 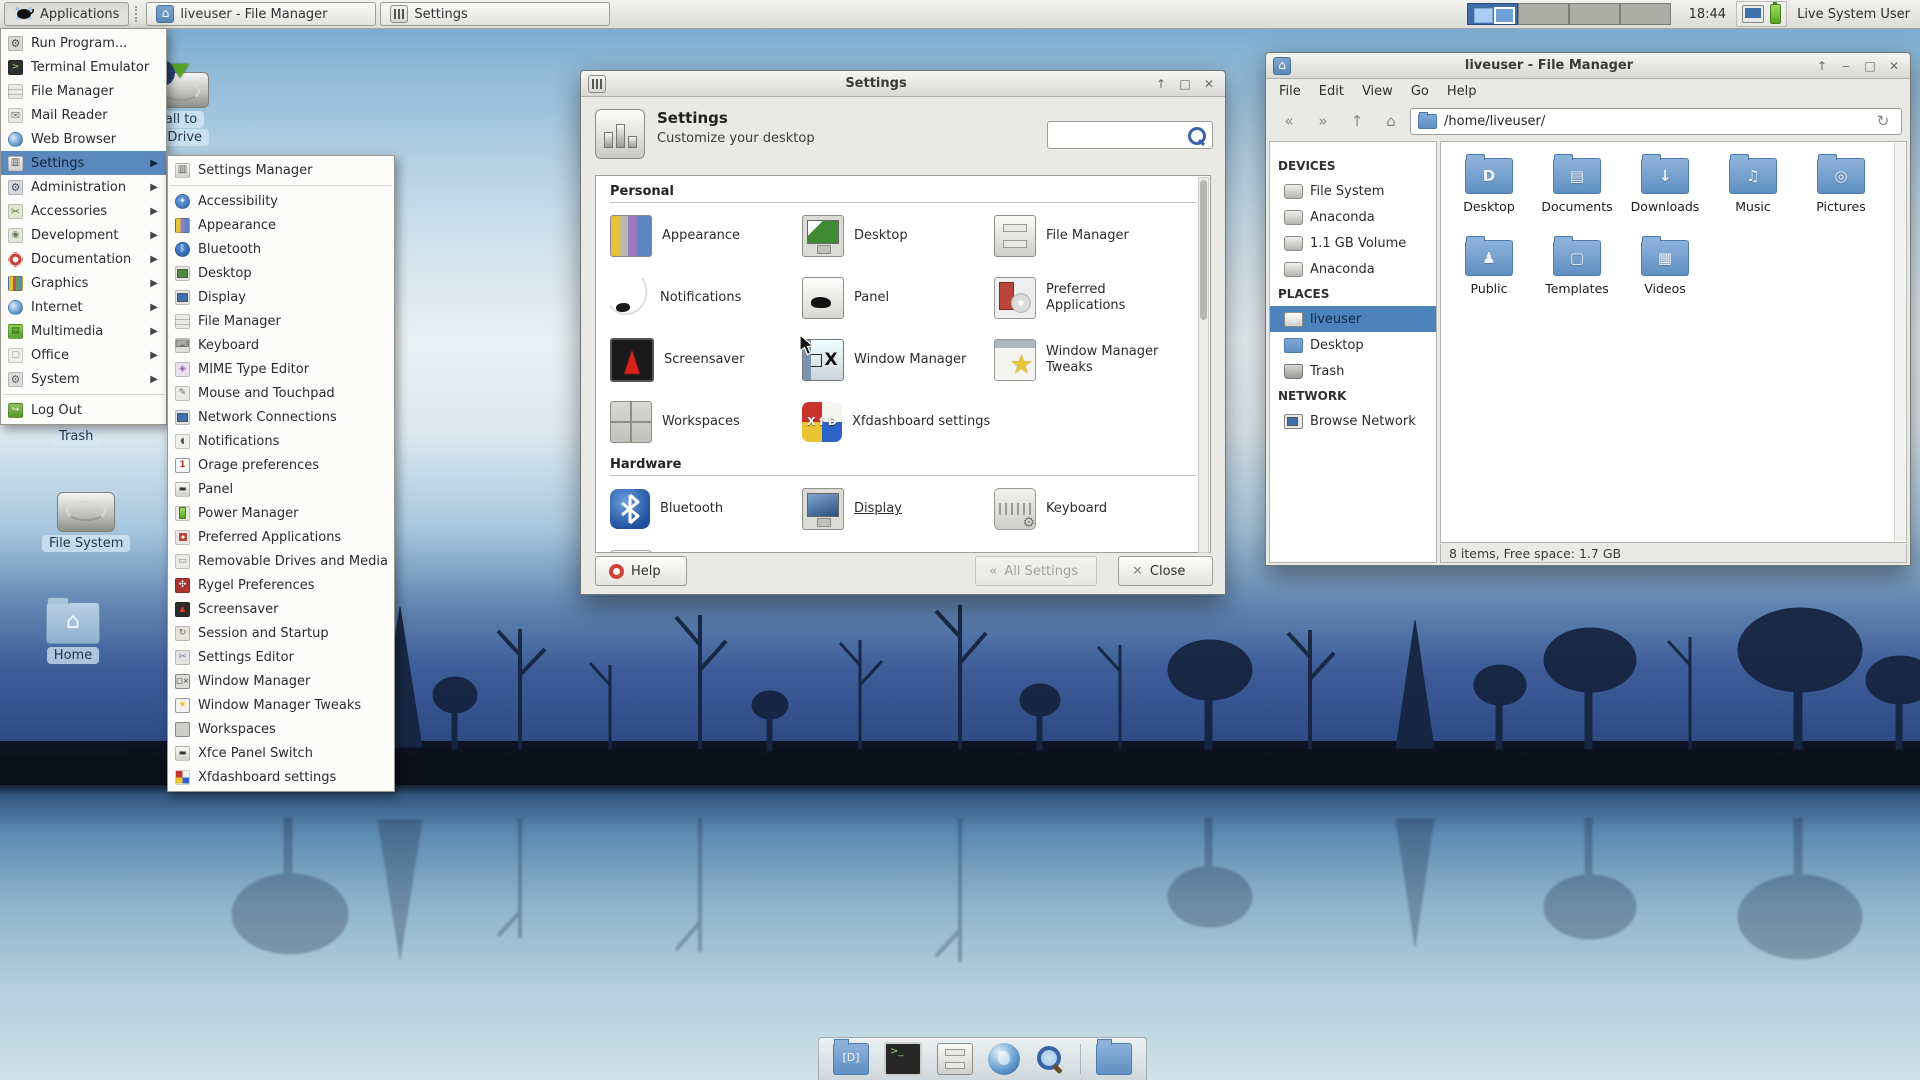 I want to click on submenu-item-display: Display, so click(x=281, y=297).